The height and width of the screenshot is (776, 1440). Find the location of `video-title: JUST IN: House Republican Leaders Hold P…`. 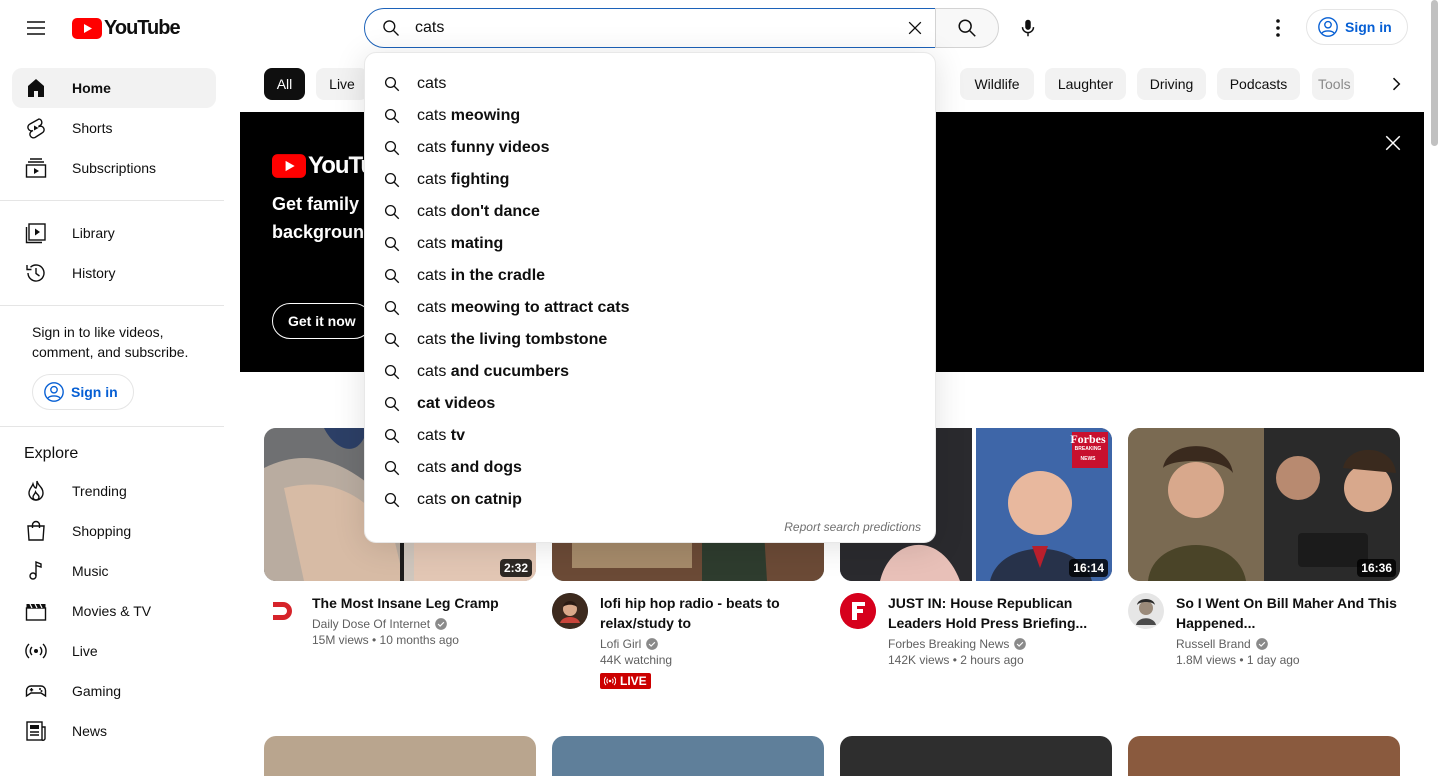

video-title: JUST IN: House Republican Leaders Hold P… is located at coordinates (1000, 613).